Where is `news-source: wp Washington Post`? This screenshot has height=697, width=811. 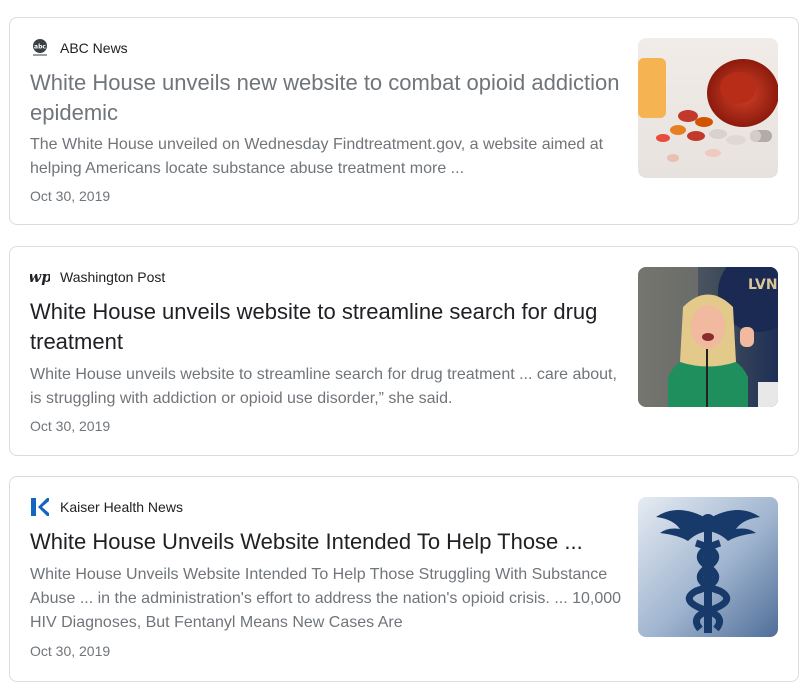
news-source: wp Washington Post is located at coordinates (97, 277).